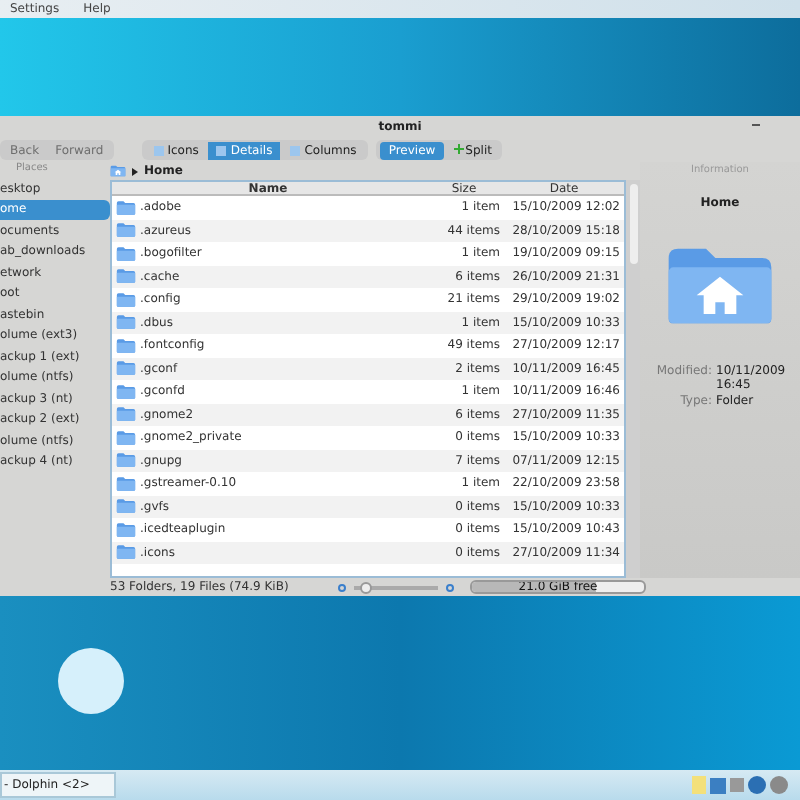 The image size is (800, 800). I want to click on zoom-in-icon, so click(450, 587).